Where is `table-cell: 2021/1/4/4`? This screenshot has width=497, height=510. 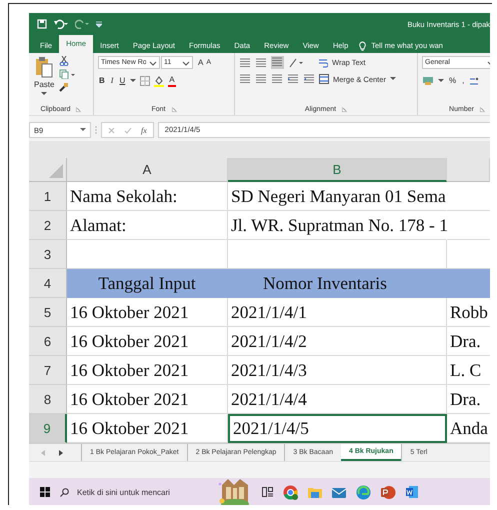 table-cell: 2021/1/4/4 is located at coordinates (337, 399).